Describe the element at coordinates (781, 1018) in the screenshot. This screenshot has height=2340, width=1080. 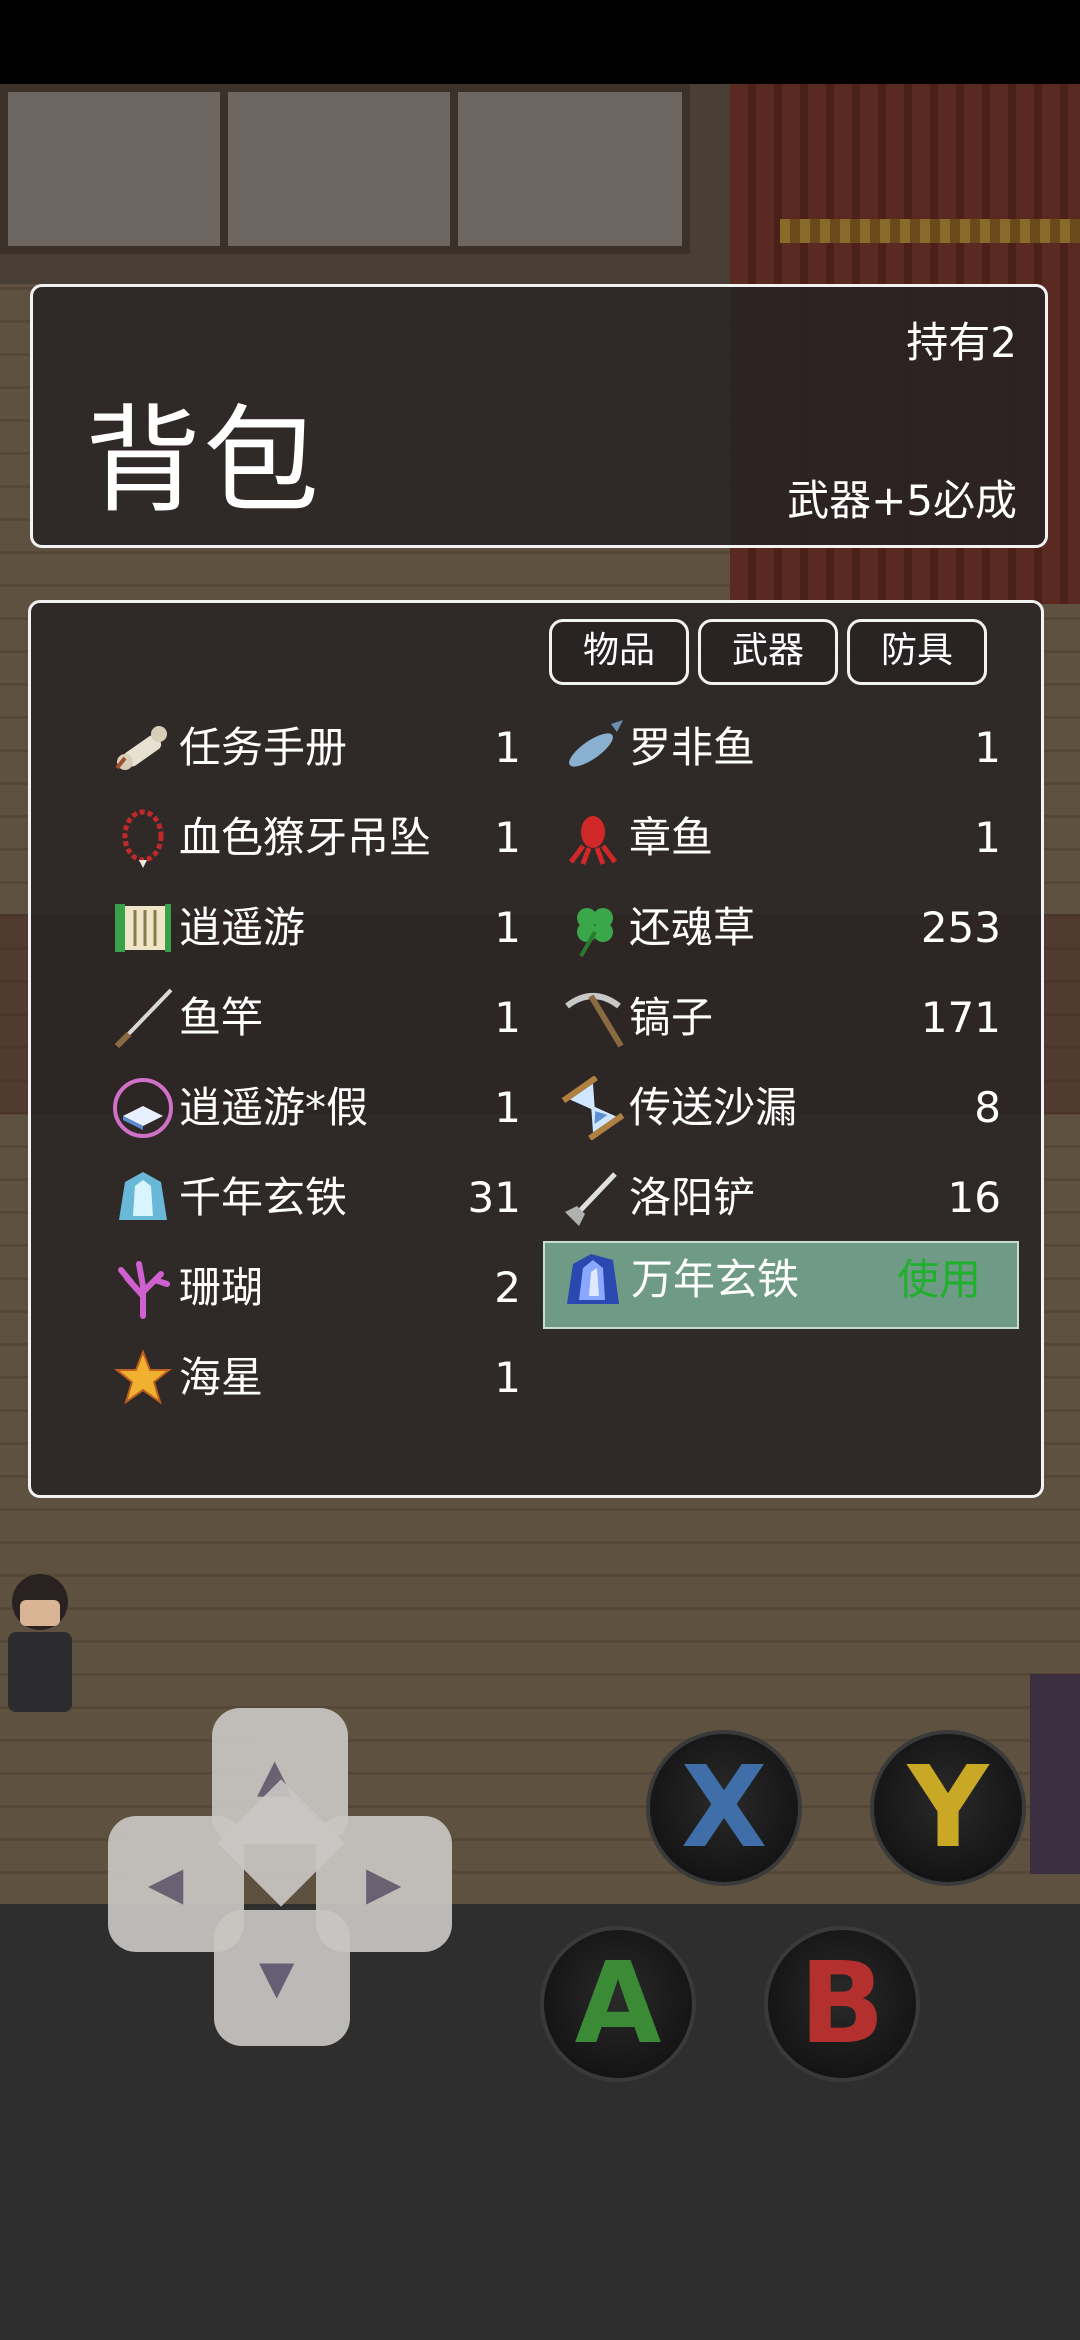
I see `inventory-item: 镐子 171` at that location.